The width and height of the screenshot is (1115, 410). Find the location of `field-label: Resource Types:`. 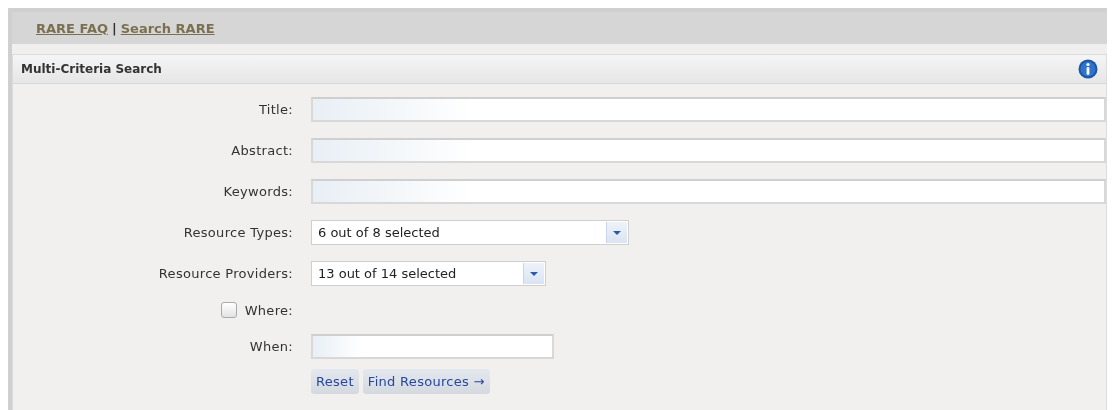

field-label: Resource Types: is located at coordinates (238, 232).